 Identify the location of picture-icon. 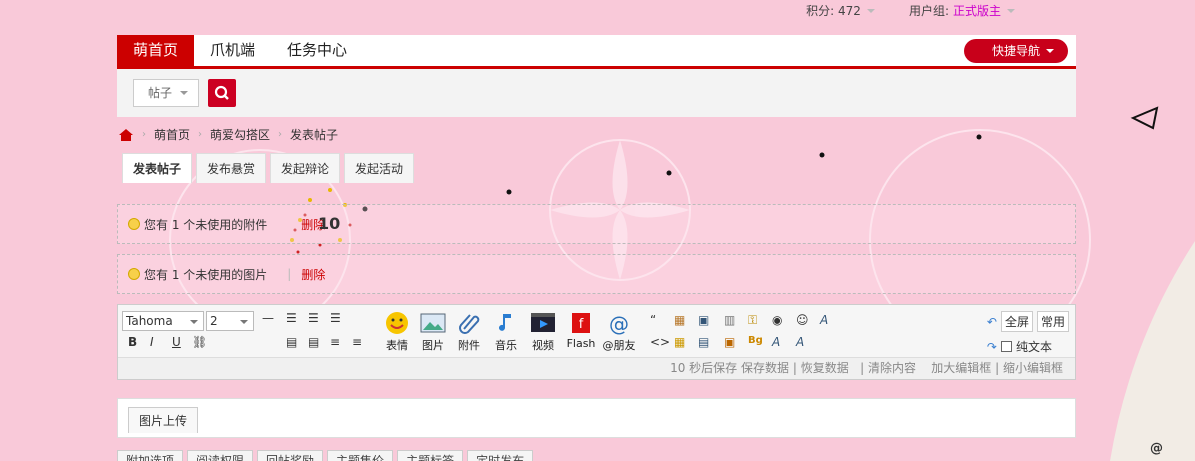
(433, 323).